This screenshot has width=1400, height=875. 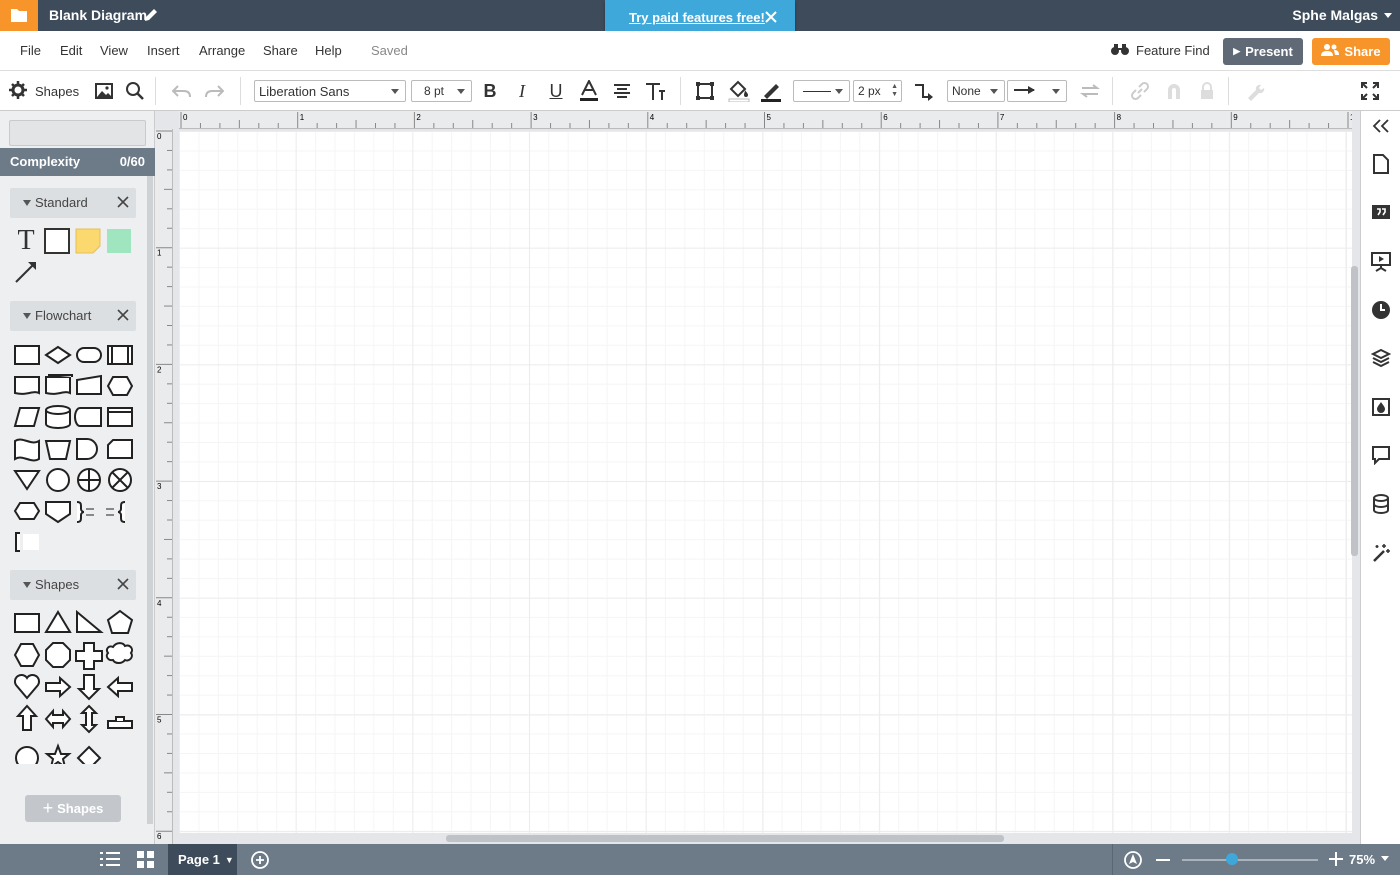 I want to click on zoom-slider-handle, so click(x=1232, y=859).